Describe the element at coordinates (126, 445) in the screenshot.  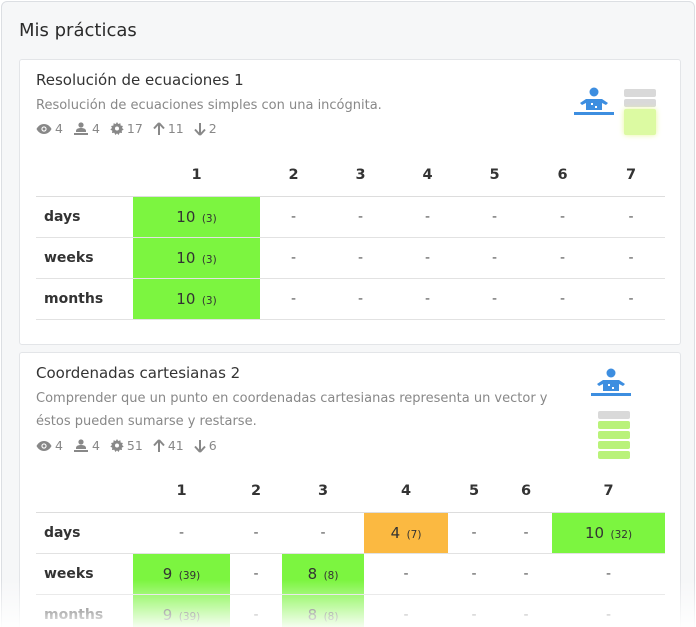
I see `settings-stat: 51` at that location.